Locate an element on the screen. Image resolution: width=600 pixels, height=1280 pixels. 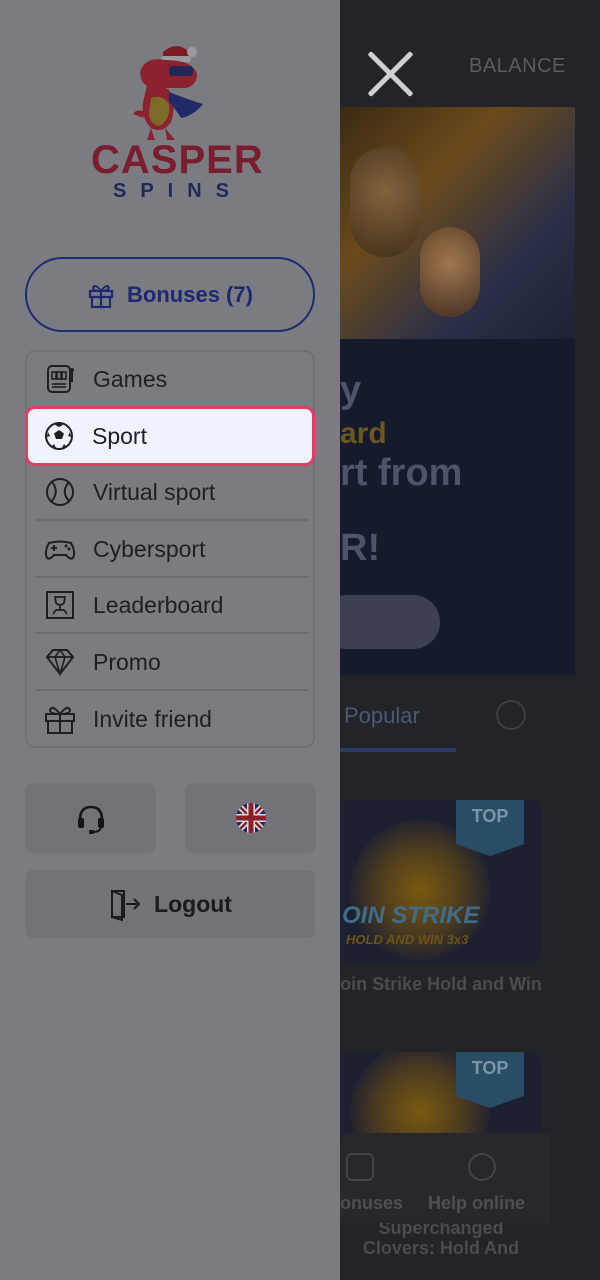
sidebar-item-label: Leaderboard is located at coordinates (158, 604).